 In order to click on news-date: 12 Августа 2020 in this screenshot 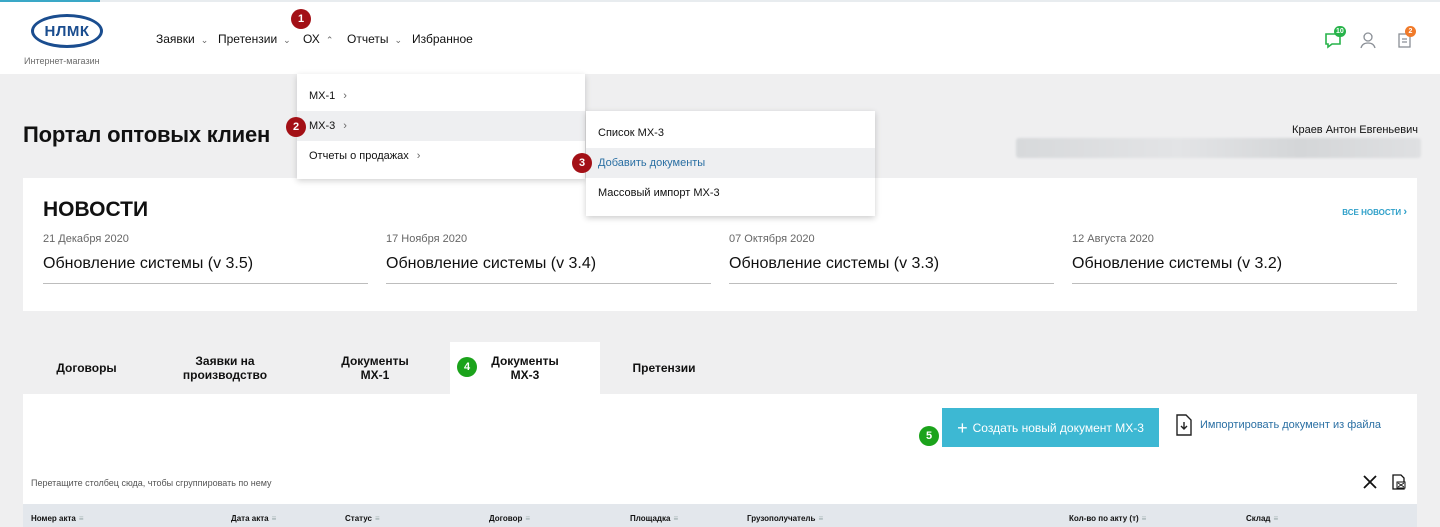, I will do `click(1113, 239)`.